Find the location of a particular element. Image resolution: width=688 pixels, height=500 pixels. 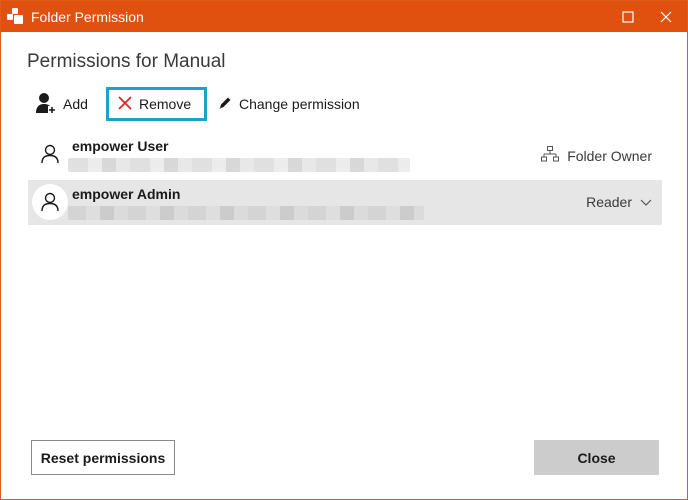

permission-row: empower User Folder Owner is located at coordinates (345, 154).